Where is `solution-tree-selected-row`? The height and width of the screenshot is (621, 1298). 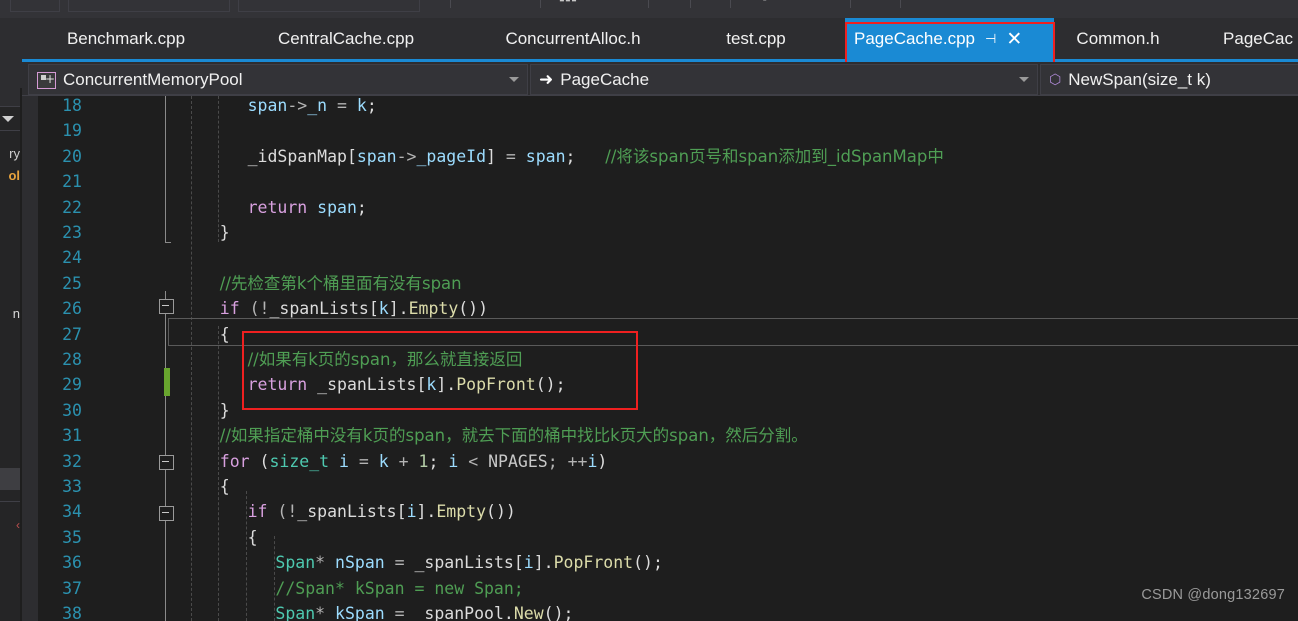 solution-tree-selected-row is located at coordinates (10, 479).